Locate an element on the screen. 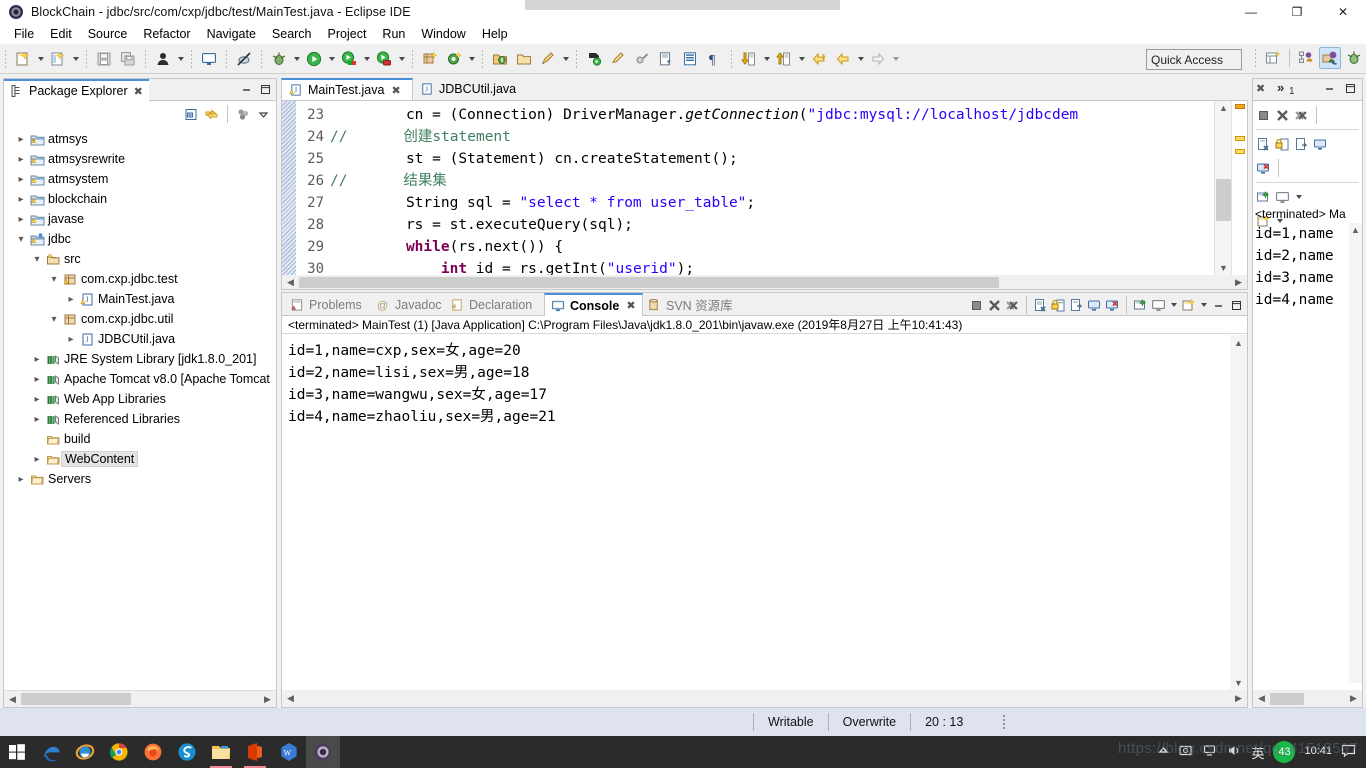 The width and height of the screenshot is (1366, 768). scroll-lock-icon is located at coordinates (1058, 305).